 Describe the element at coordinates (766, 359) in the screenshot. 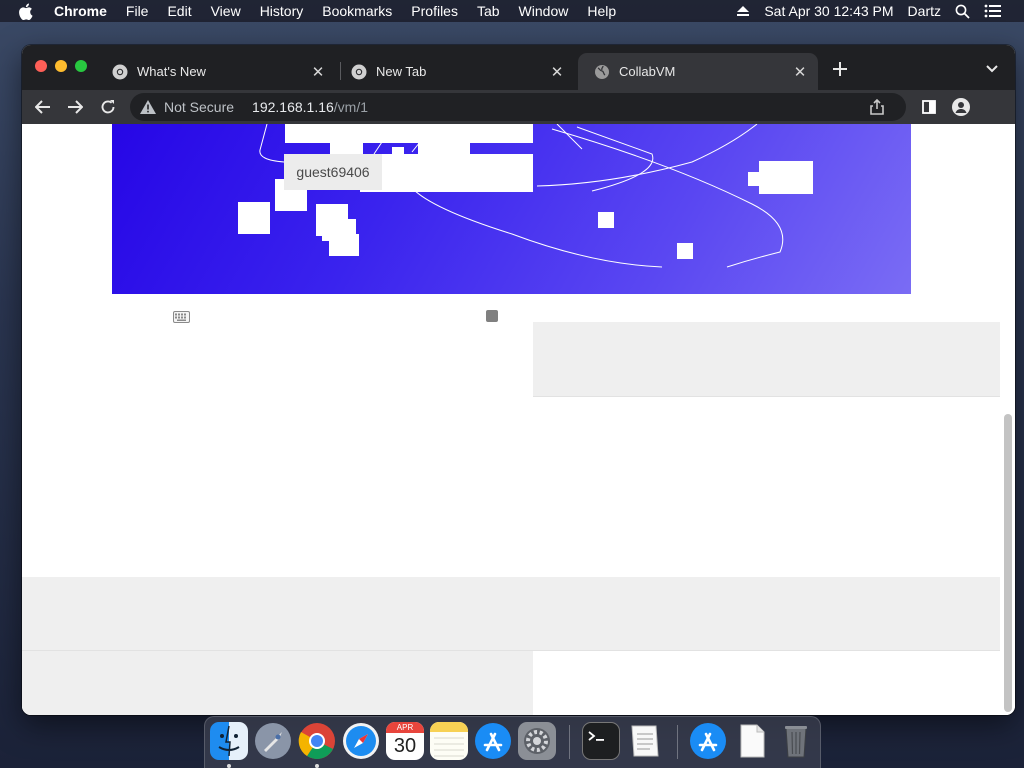

I see `user-list-panel` at that location.